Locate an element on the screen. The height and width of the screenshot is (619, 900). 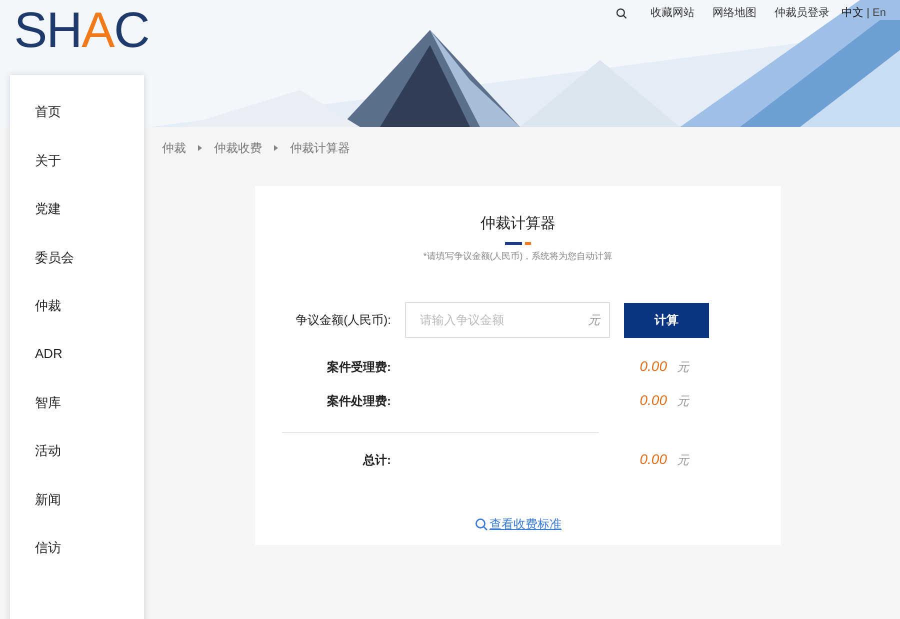
card-title: 仲裁计算器 is located at coordinates (518, 224).